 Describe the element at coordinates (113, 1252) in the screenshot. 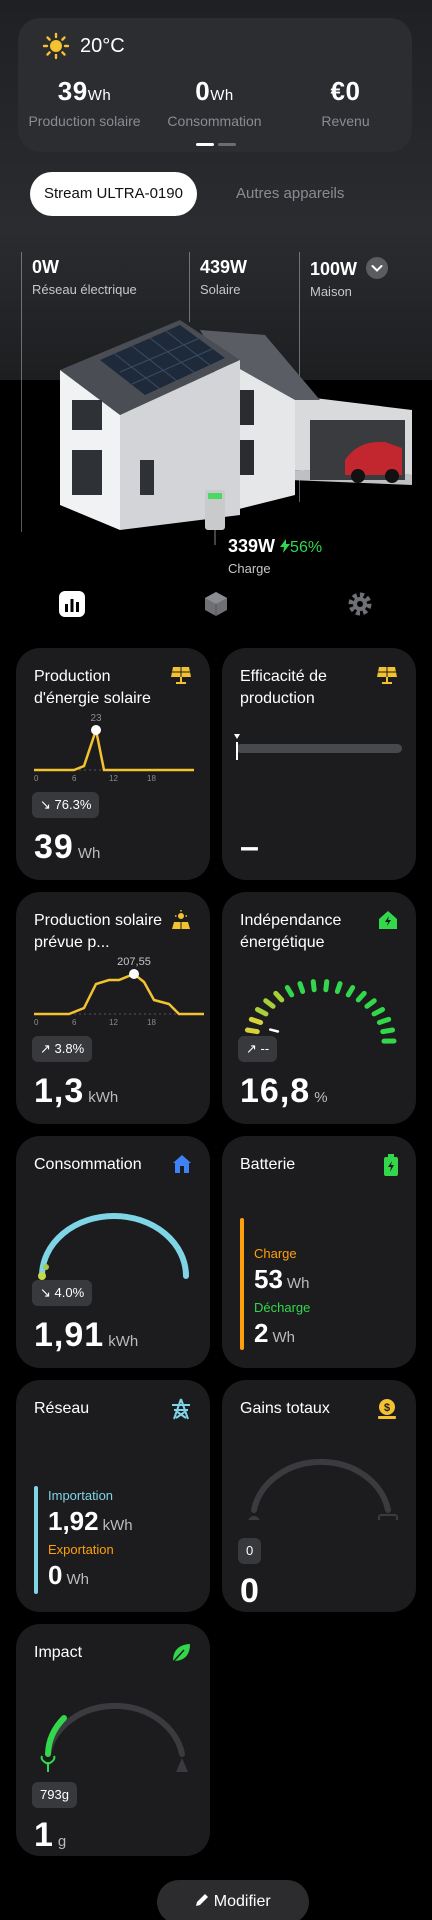

I see `card-consumption: Consommation ↘ 4.0% 1,91 kWh` at that location.